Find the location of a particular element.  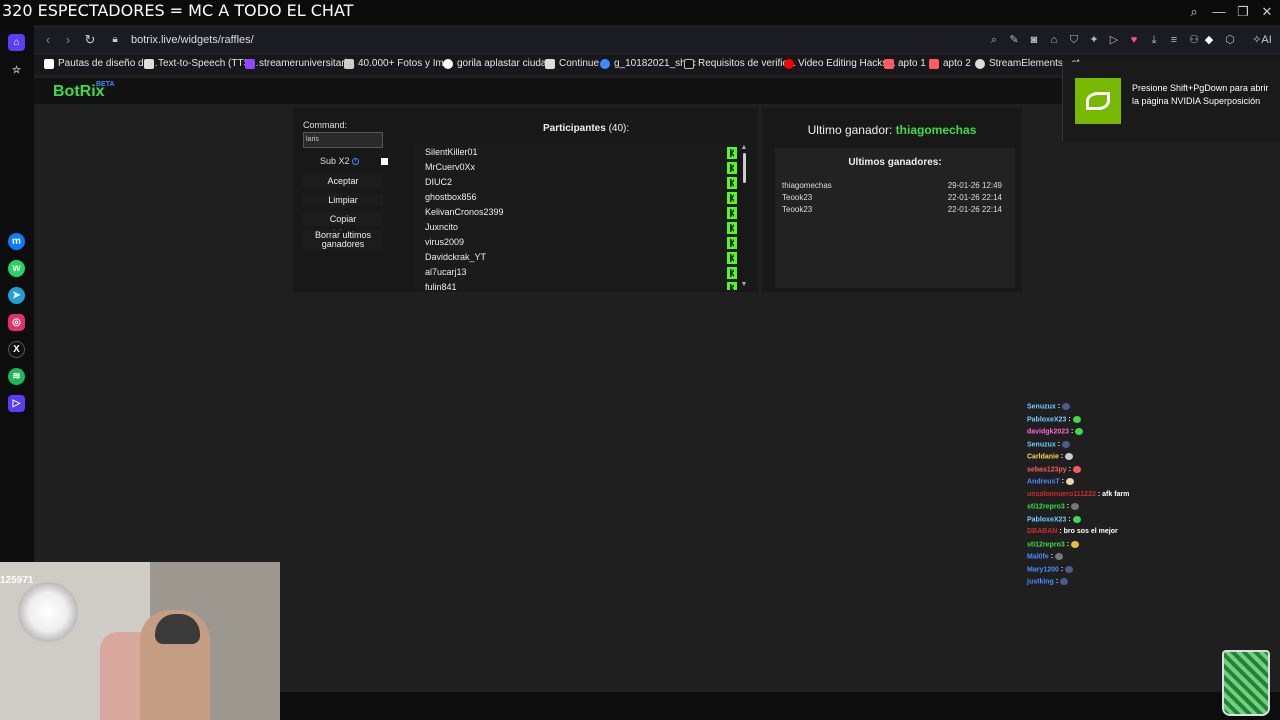

home-icon: ⌂ is located at coordinates (16, 42).